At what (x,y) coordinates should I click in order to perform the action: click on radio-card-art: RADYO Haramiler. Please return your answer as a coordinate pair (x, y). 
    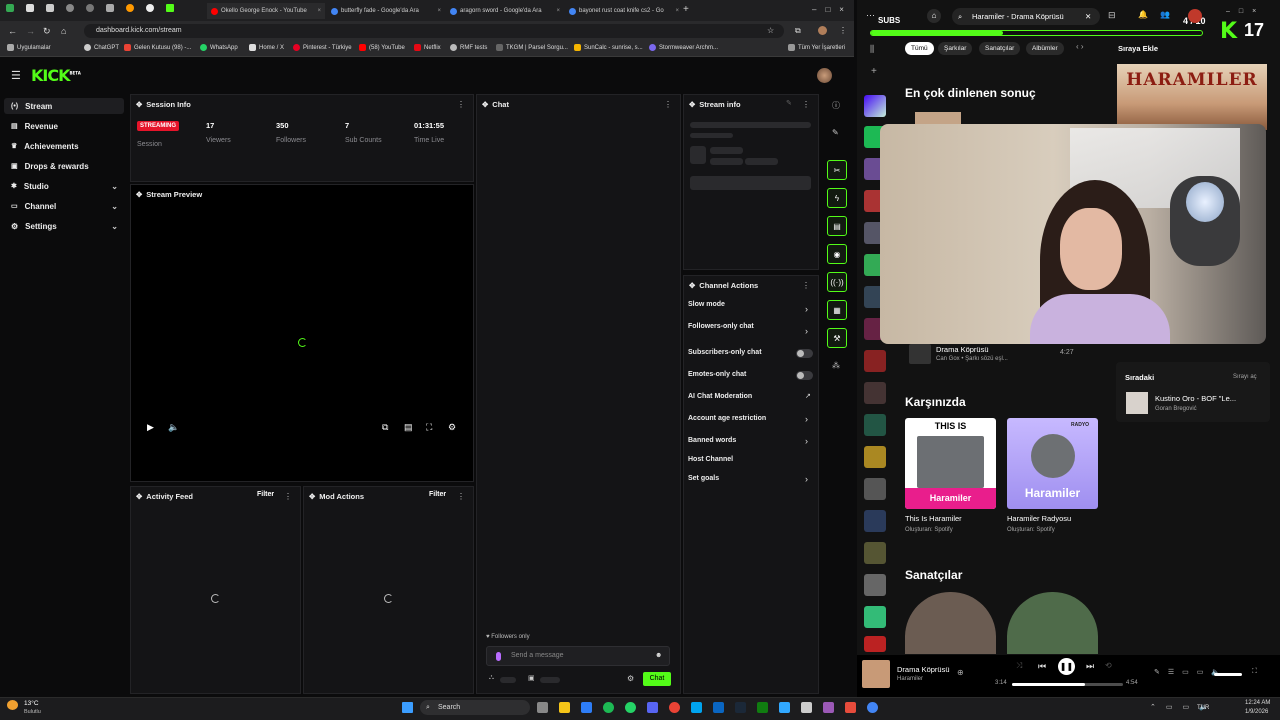
    Looking at the image, I should click on (1052, 463).